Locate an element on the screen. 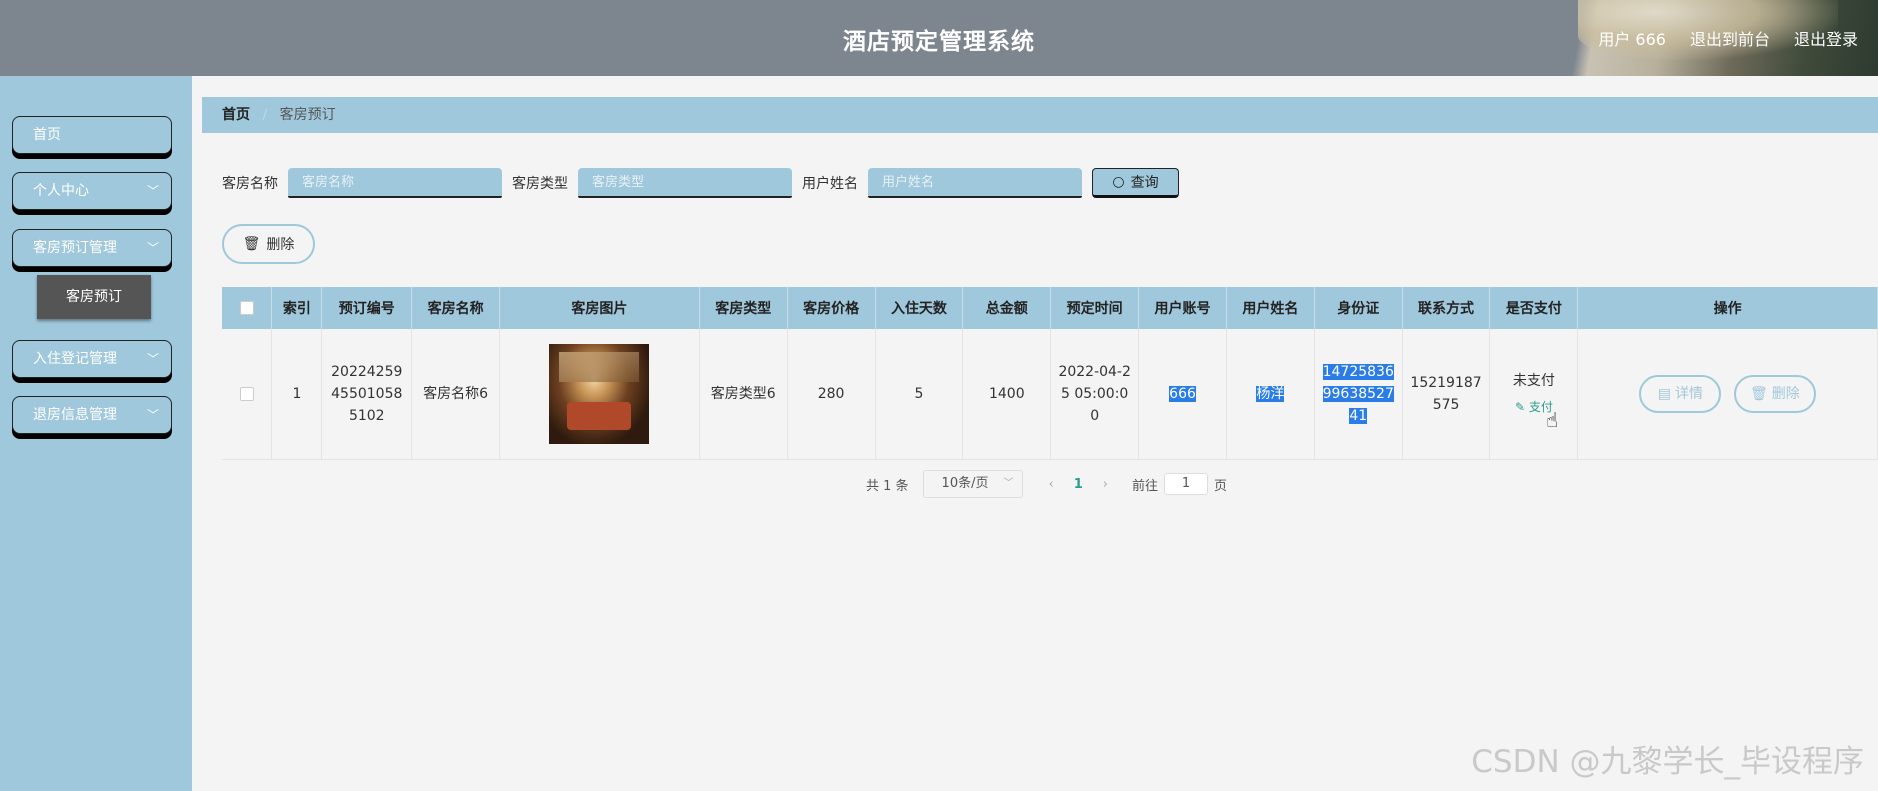  detail-button-label: 详情 is located at coordinates (1689, 393).